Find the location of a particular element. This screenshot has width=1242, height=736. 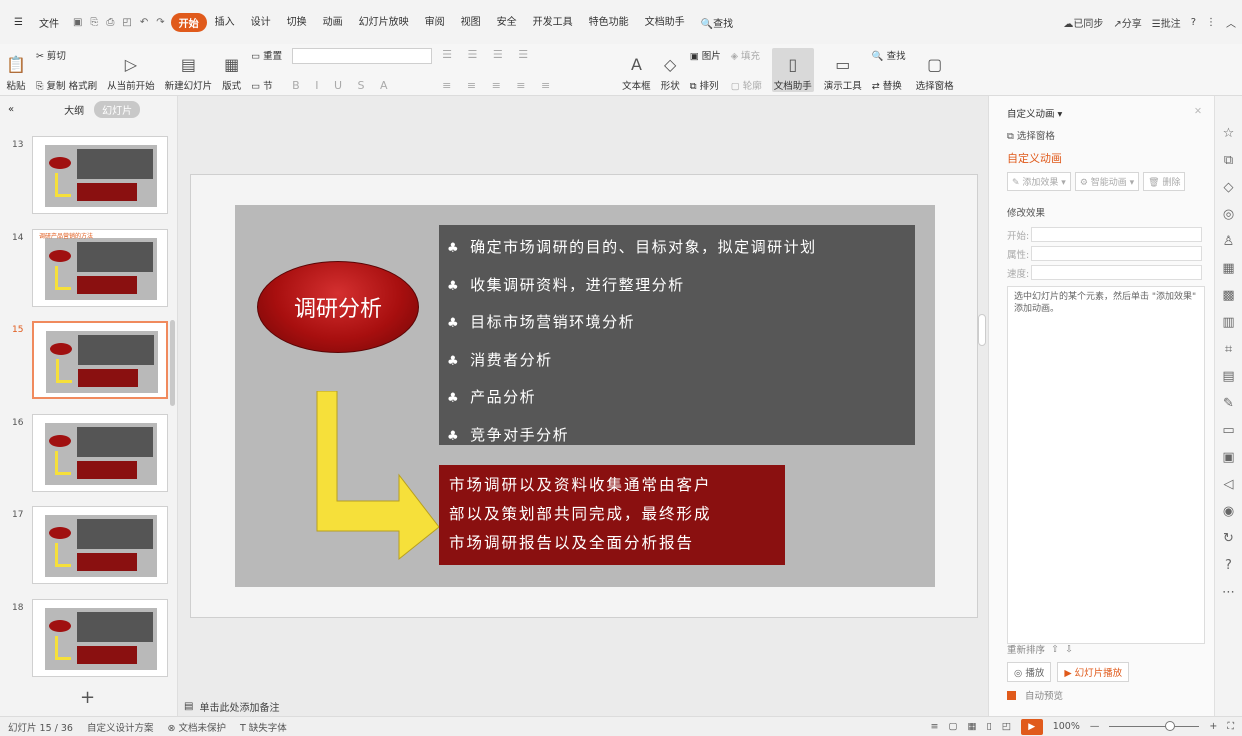

slide-thumbnail: 17 is located at coordinates (88, 546).